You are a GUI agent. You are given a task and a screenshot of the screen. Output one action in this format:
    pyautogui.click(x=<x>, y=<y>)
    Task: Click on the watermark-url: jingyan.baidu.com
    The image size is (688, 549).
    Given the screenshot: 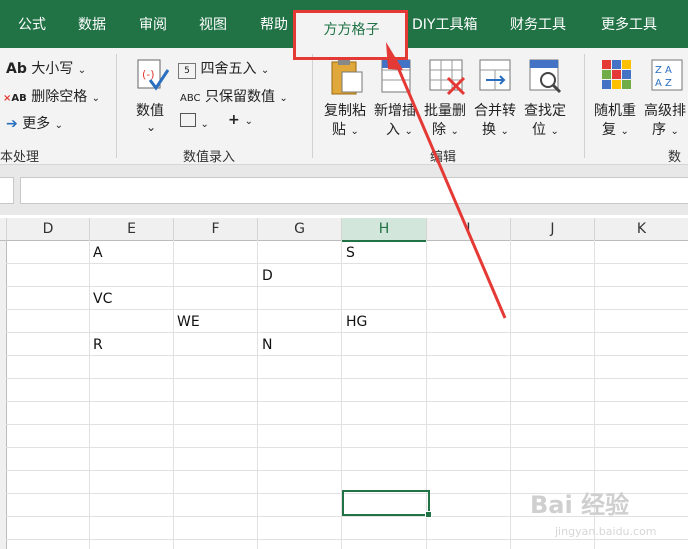 What is the action you would take?
    pyautogui.click(x=606, y=531)
    